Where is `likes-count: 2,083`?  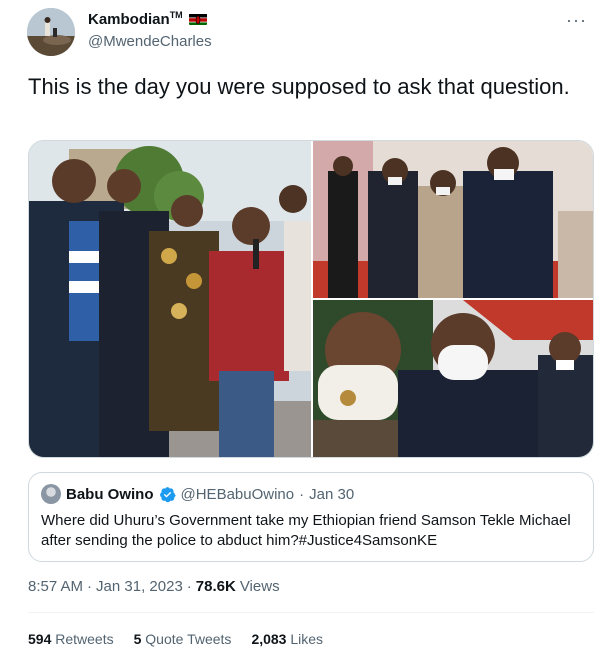
likes-count: 2,083 is located at coordinates (269, 639).